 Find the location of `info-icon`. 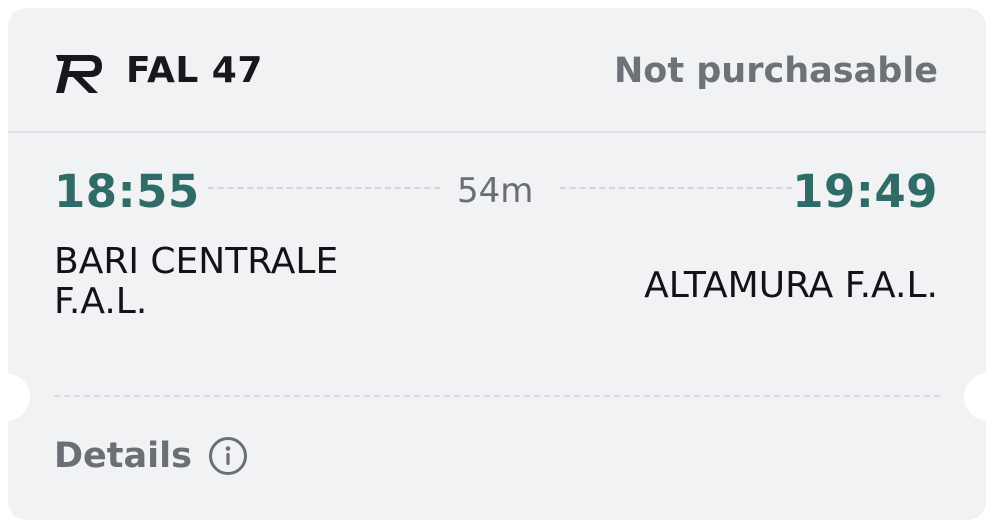

info-icon is located at coordinates (228, 456).